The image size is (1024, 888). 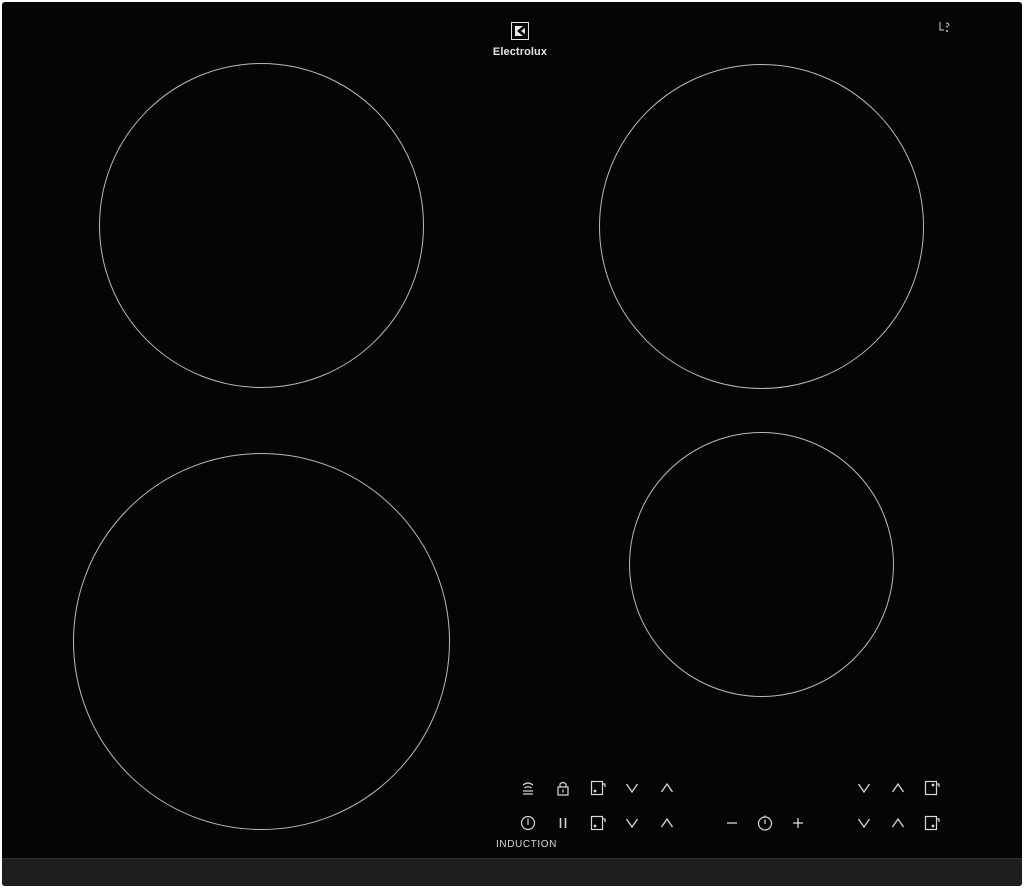 What do you see at coordinates (512, 872) in the screenshot?
I see `front-edge-trim` at bounding box center [512, 872].